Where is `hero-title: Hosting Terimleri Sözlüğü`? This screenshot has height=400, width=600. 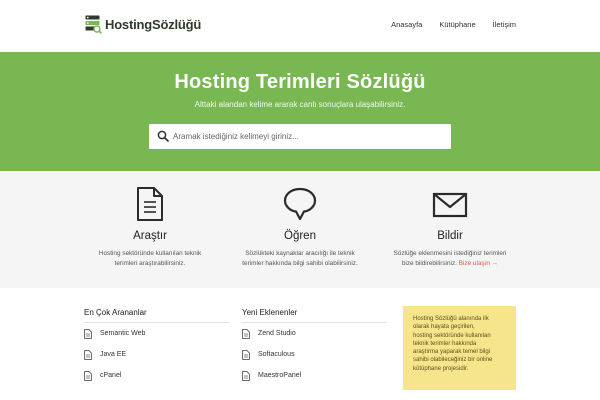 hero-title: Hosting Terimleri Sözlüğü is located at coordinates (300, 82).